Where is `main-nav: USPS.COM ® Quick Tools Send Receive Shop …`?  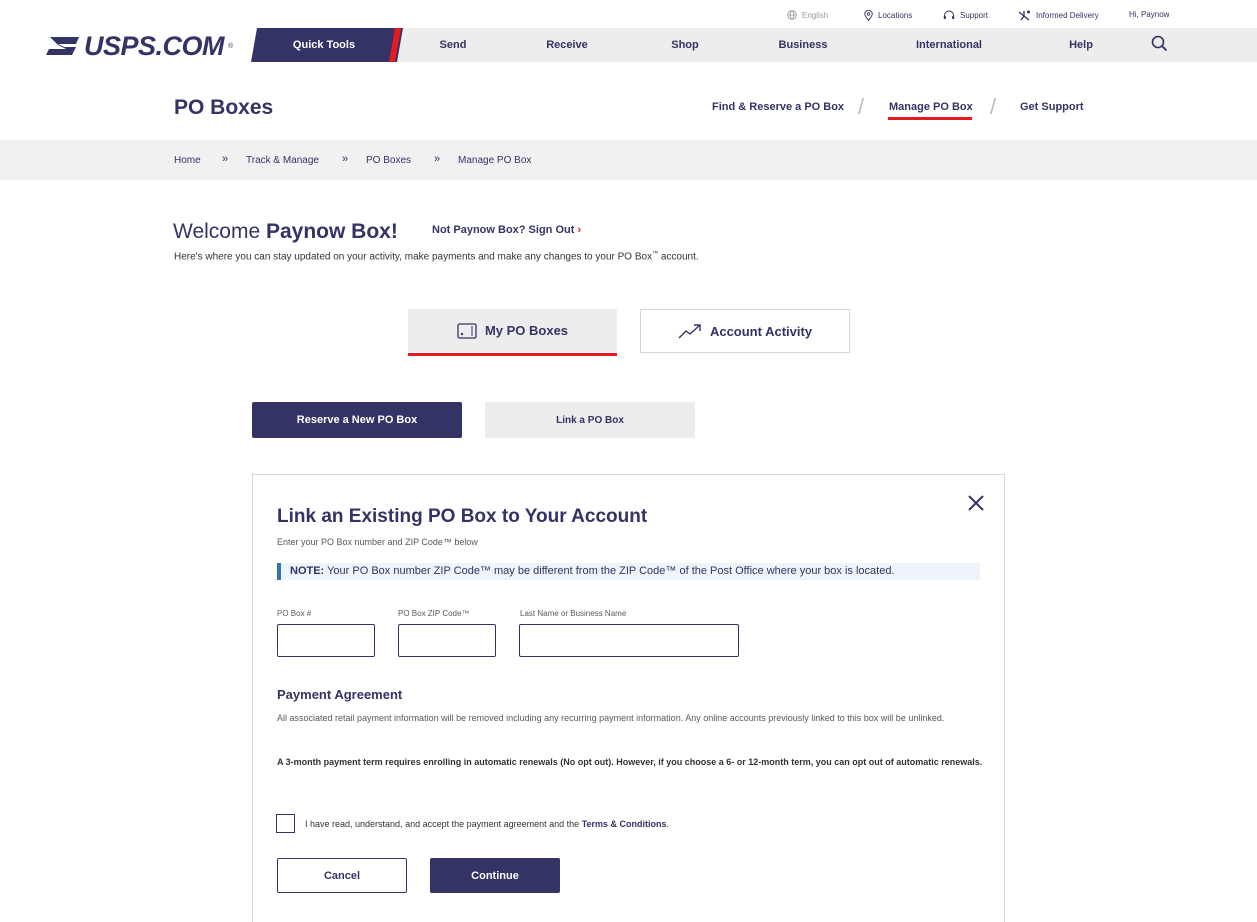 main-nav: USPS.COM ® Quick Tools Send Receive Shop … is located at coordinates (628, 45).